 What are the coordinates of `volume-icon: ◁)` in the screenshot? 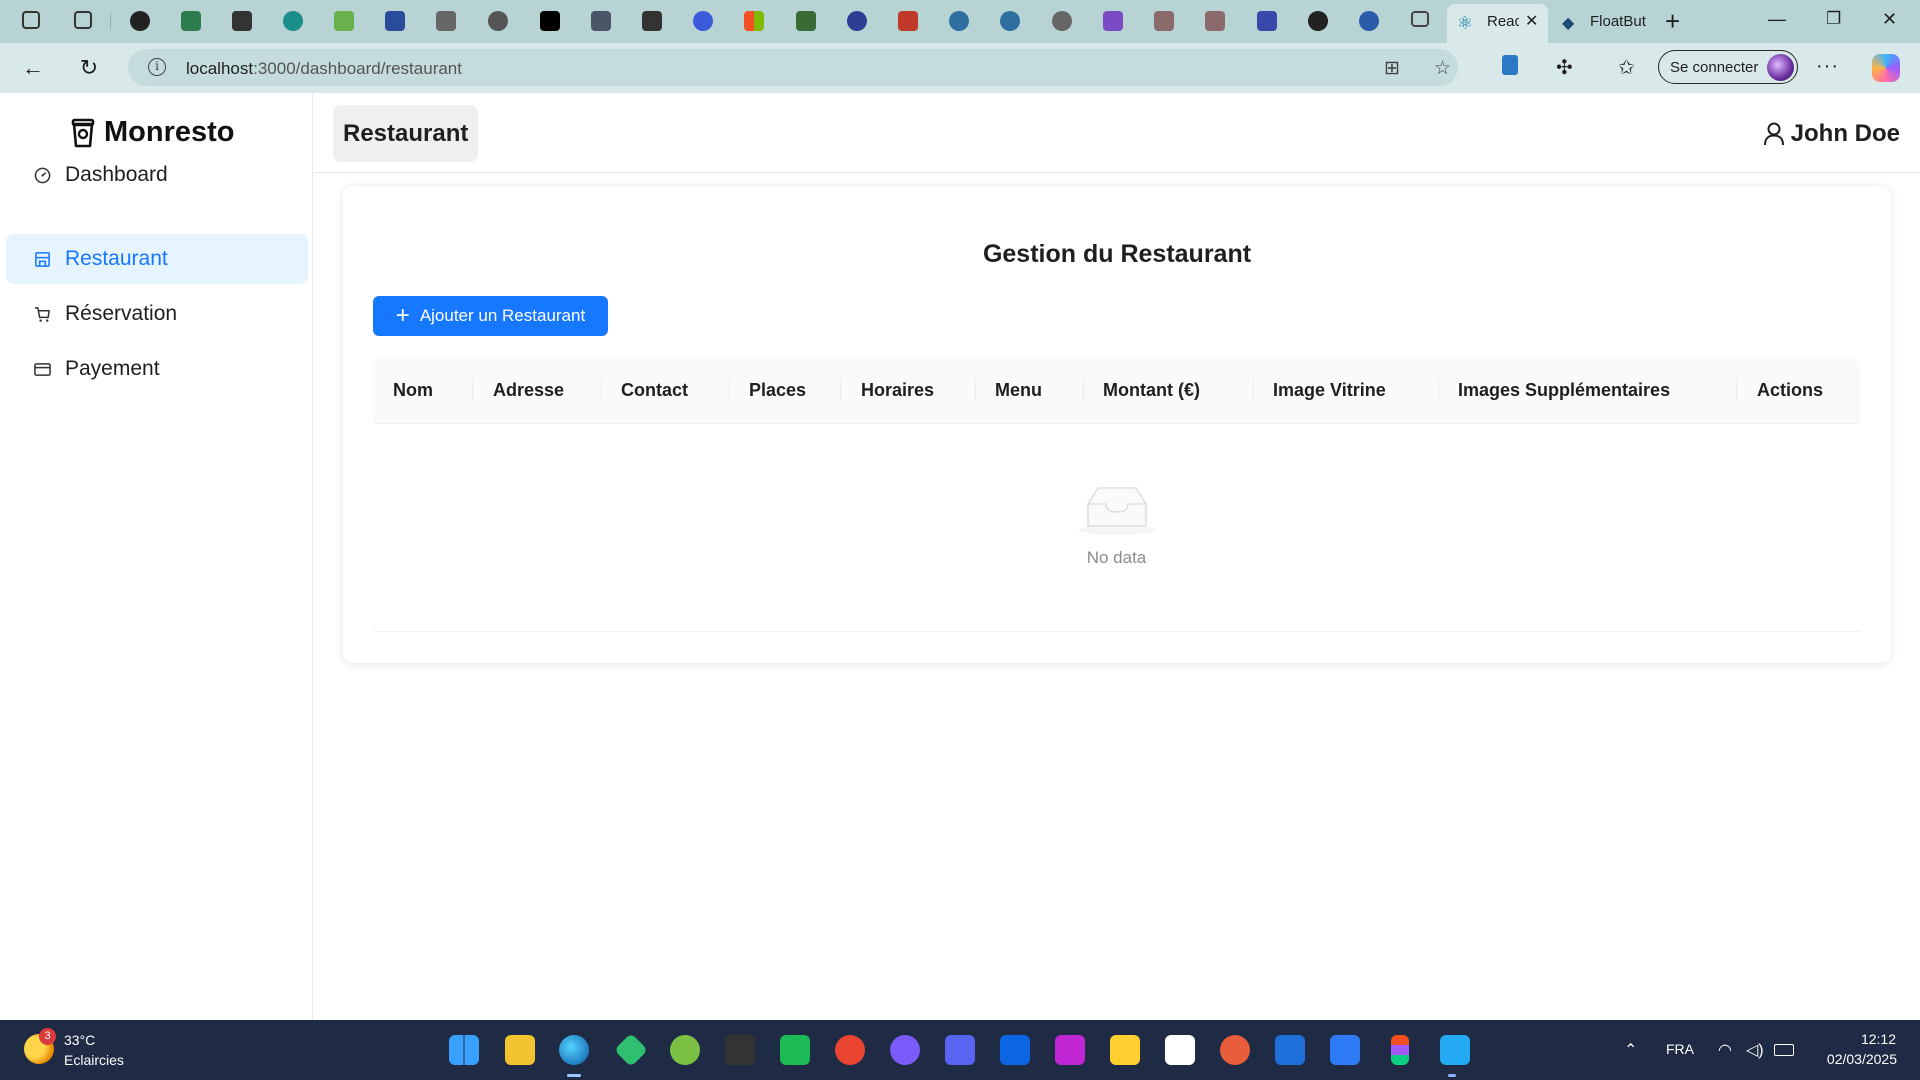 It's located at (1755, 1050).